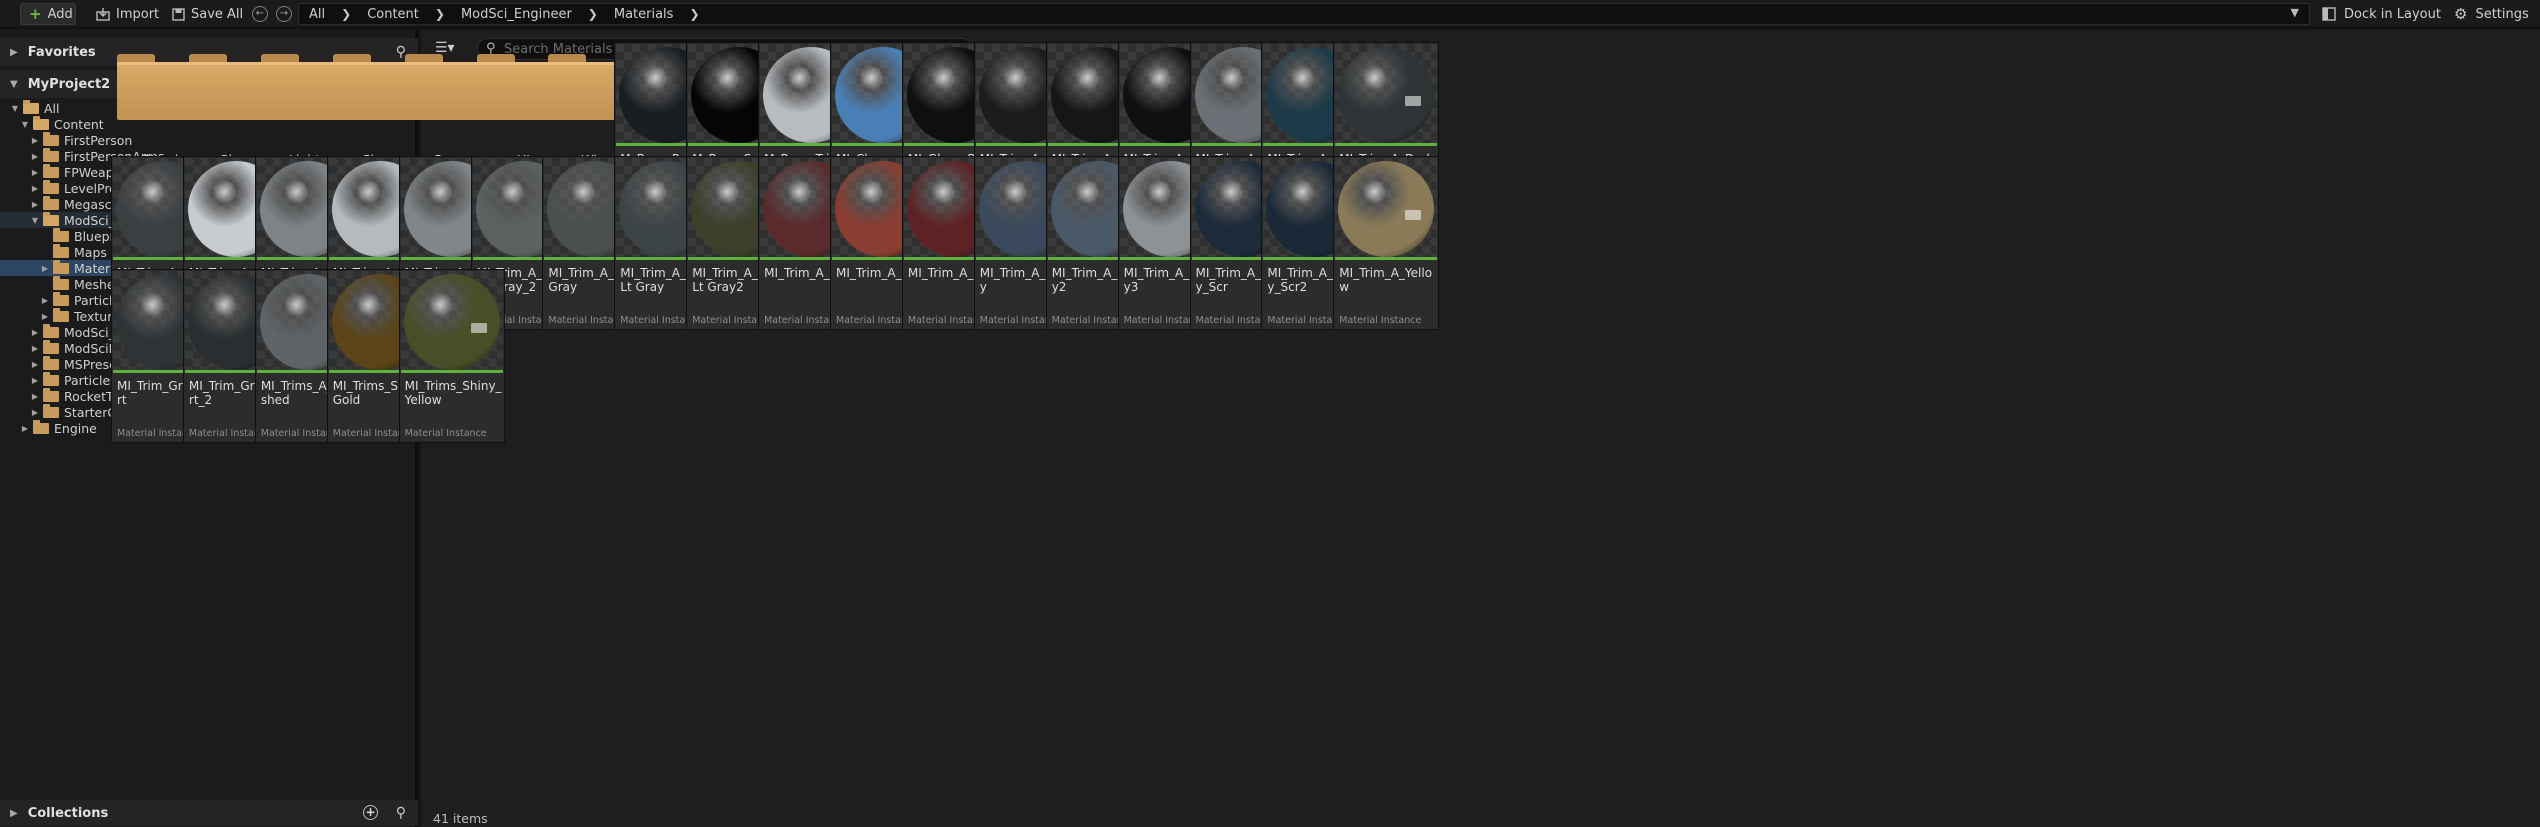  Describe the element at coordinates (209, 813) in the screenshot. I see `collections-header: ▶ Collections + ⚲` at that location.